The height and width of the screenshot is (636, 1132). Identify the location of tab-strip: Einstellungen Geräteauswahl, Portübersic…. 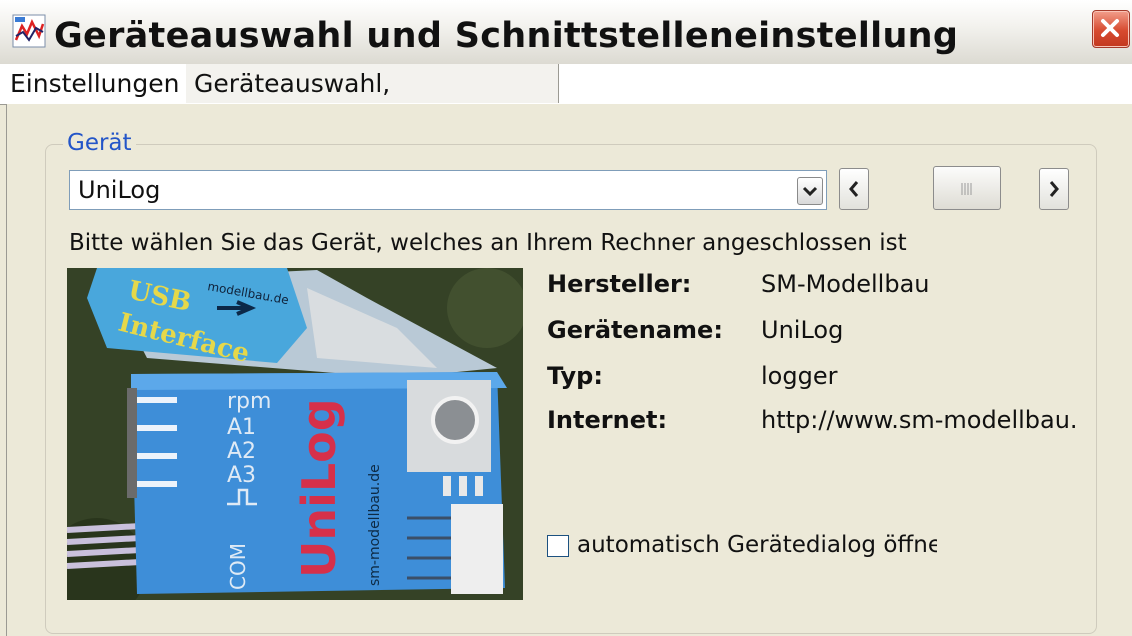
(566, 101).